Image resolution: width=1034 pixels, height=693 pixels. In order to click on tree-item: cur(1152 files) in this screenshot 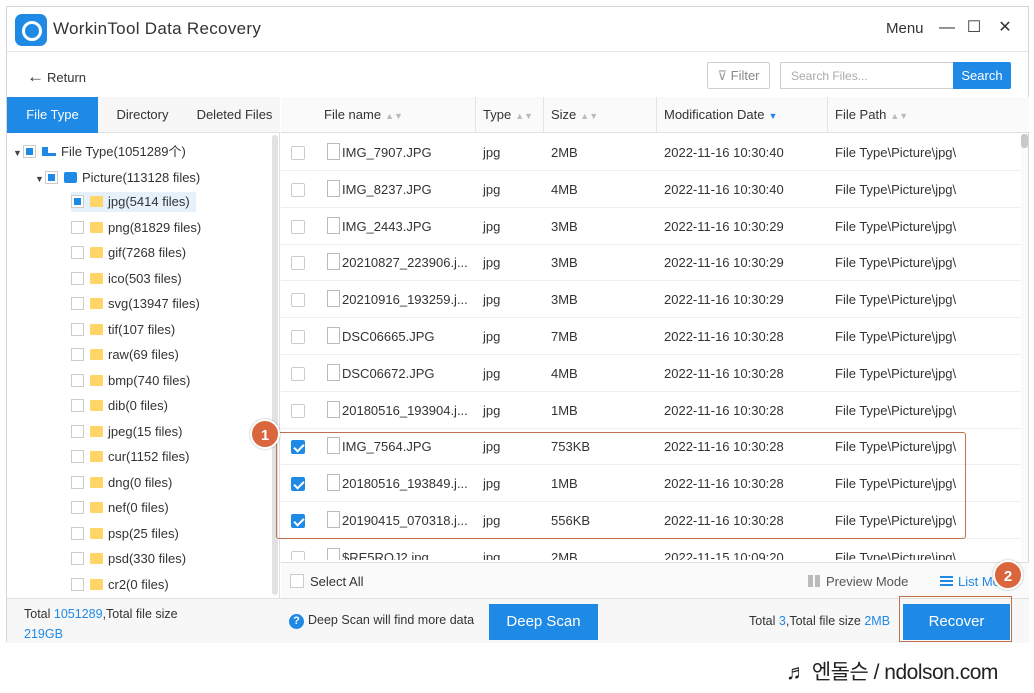, I will do `click(130, 457)`.